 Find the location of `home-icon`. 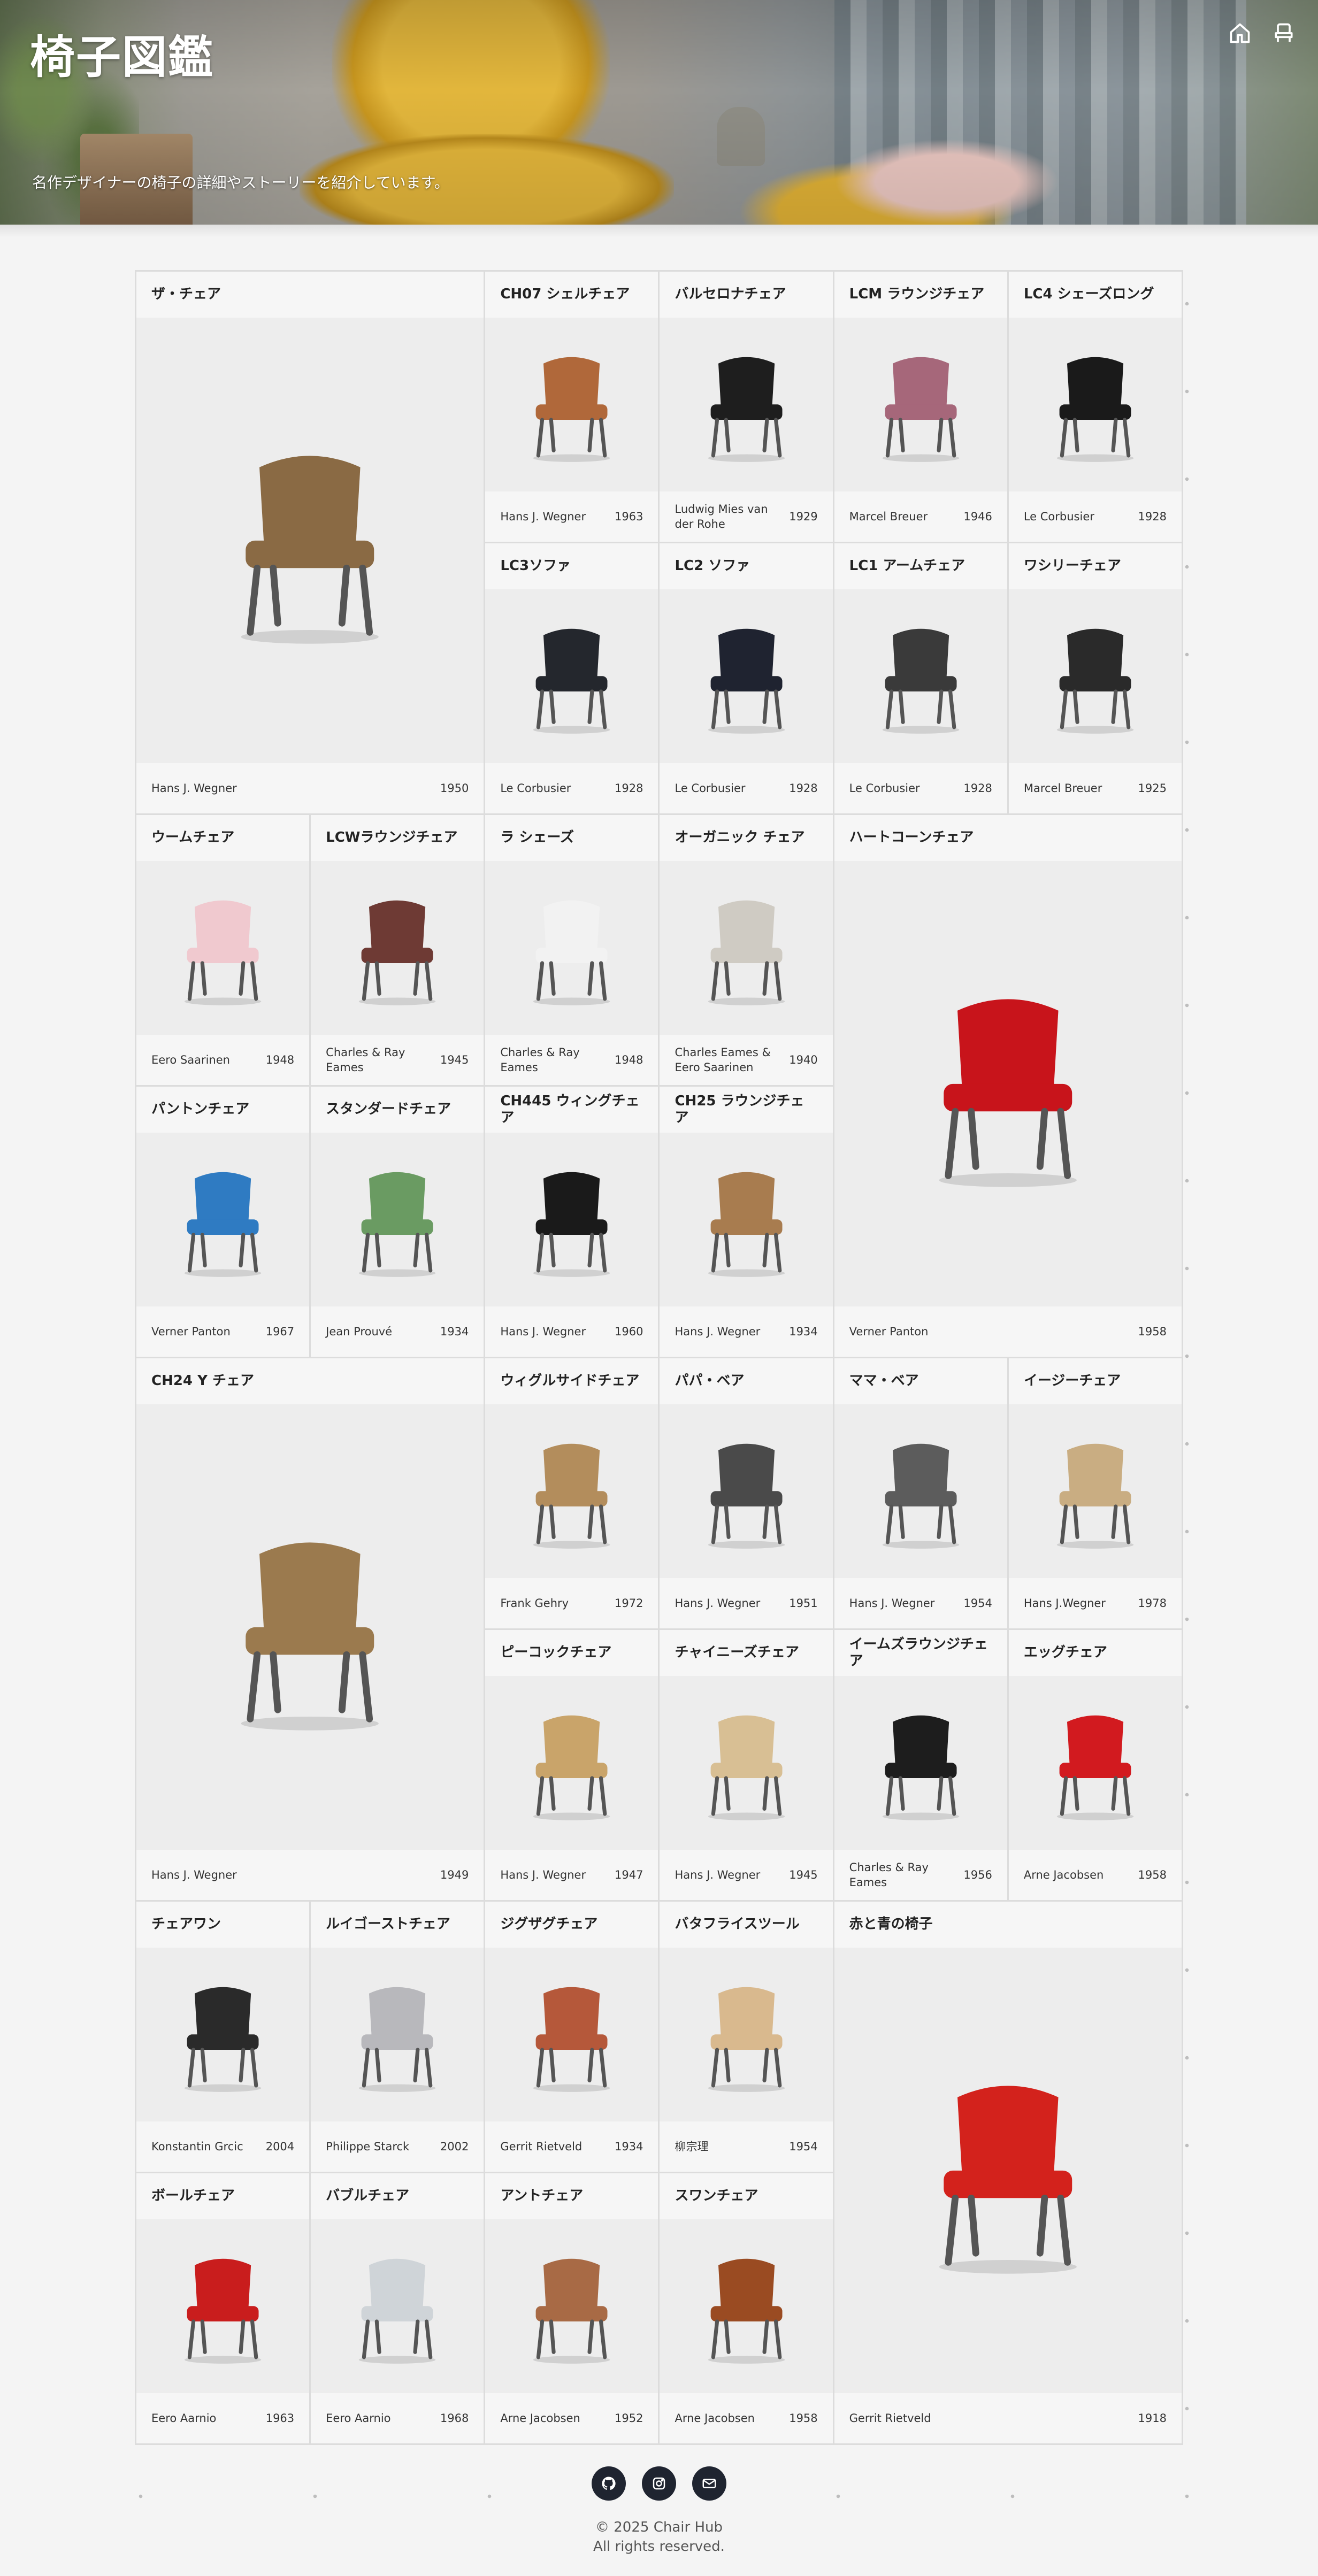

home-icon is located at coordinates (1240, 33).